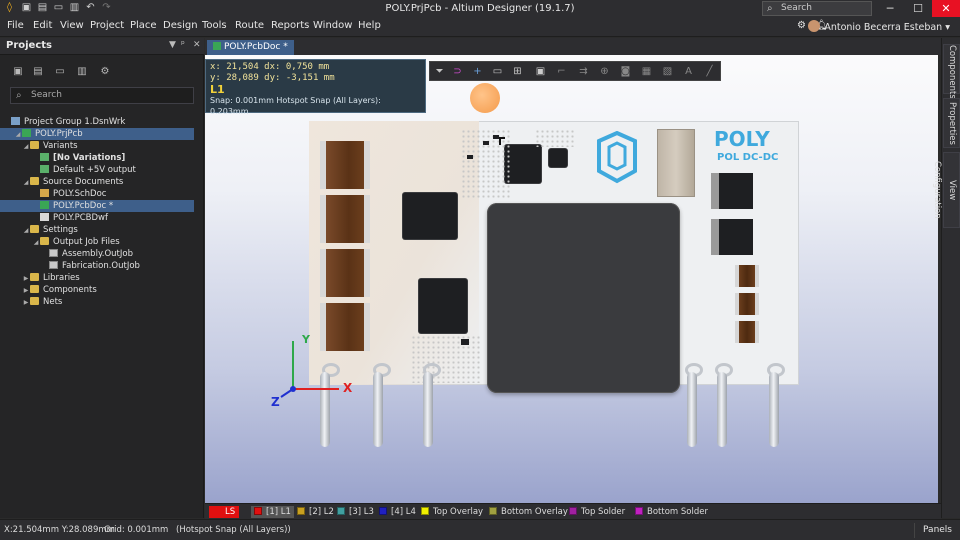 This screenshot has width=960, height=540. What do you see at coordinates (107, 25) in the screenshot?
I see `menu-project: Project` at bounding box center [107, 25].